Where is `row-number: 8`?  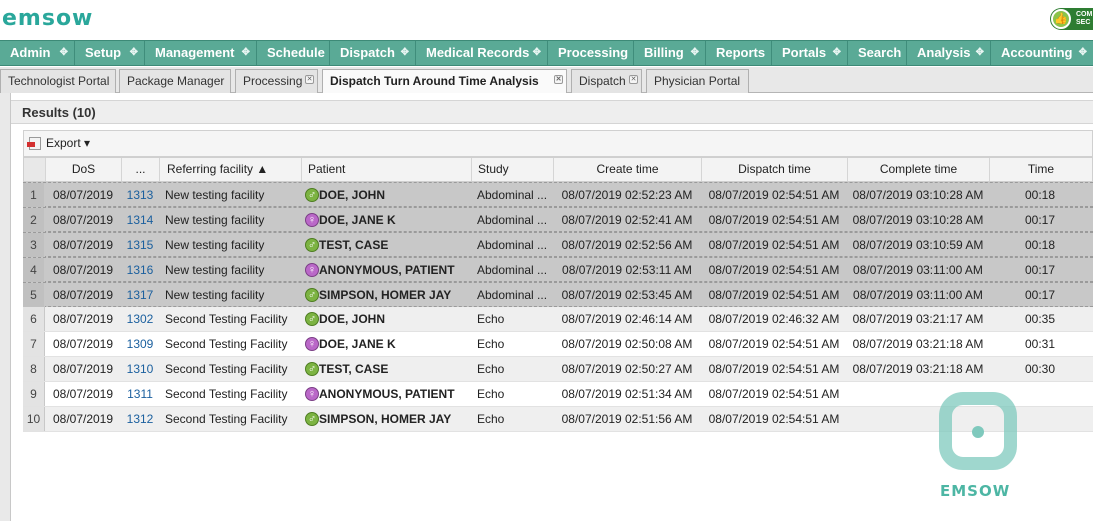 row-number: 8 is located at coordinates (34, 369).